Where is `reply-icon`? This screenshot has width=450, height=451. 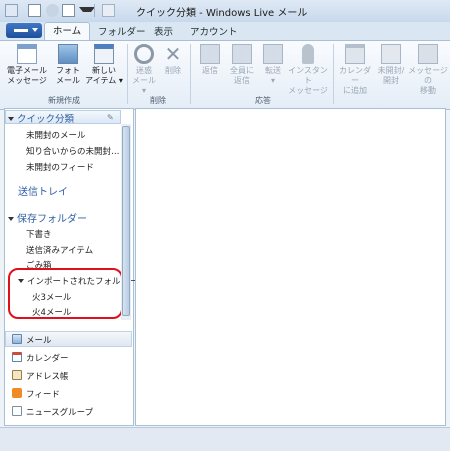
reply-icon is located at coordinates (210, 54).